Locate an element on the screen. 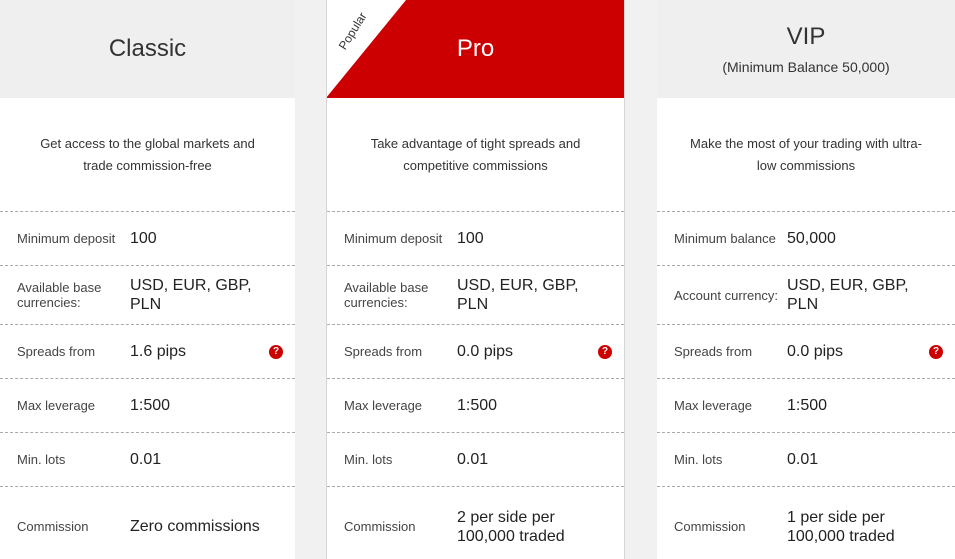 The height and width of the screenshot is (559, 955). plan-name: Classic is located at coordinates (147, 48).